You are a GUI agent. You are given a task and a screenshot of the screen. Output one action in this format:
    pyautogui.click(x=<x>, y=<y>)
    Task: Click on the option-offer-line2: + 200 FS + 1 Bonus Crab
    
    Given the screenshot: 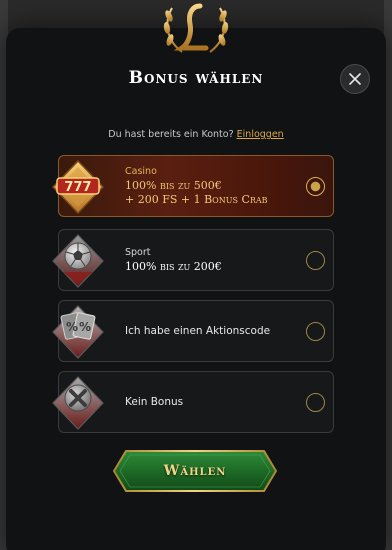 What is the action you would take?
    pyautogui.click(x=196, y=199)
    